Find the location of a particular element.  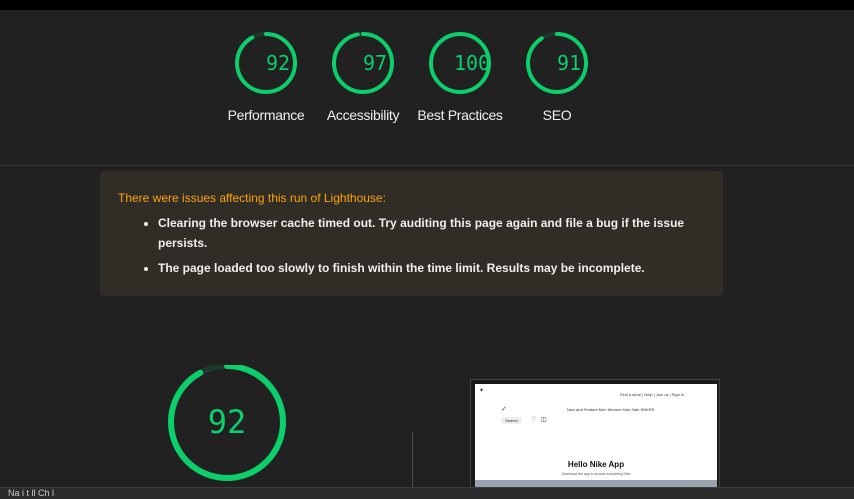

gauge-seo: 91 SEO is located at coordinates (557, 77).